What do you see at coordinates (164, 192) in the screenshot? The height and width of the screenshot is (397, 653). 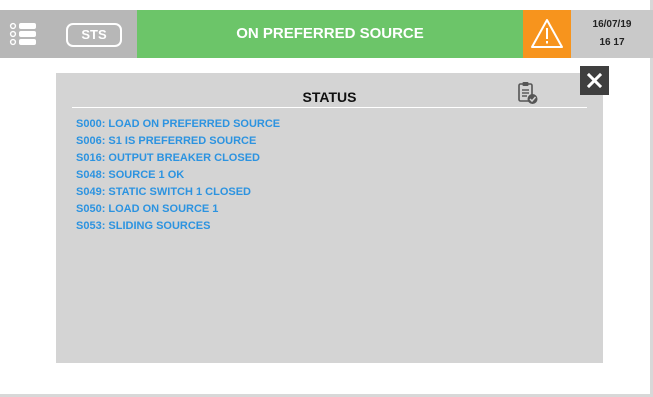 I see `status-item: S049: STATIC SWITCH 1 CLOSED` at bounding box center [164, 192].